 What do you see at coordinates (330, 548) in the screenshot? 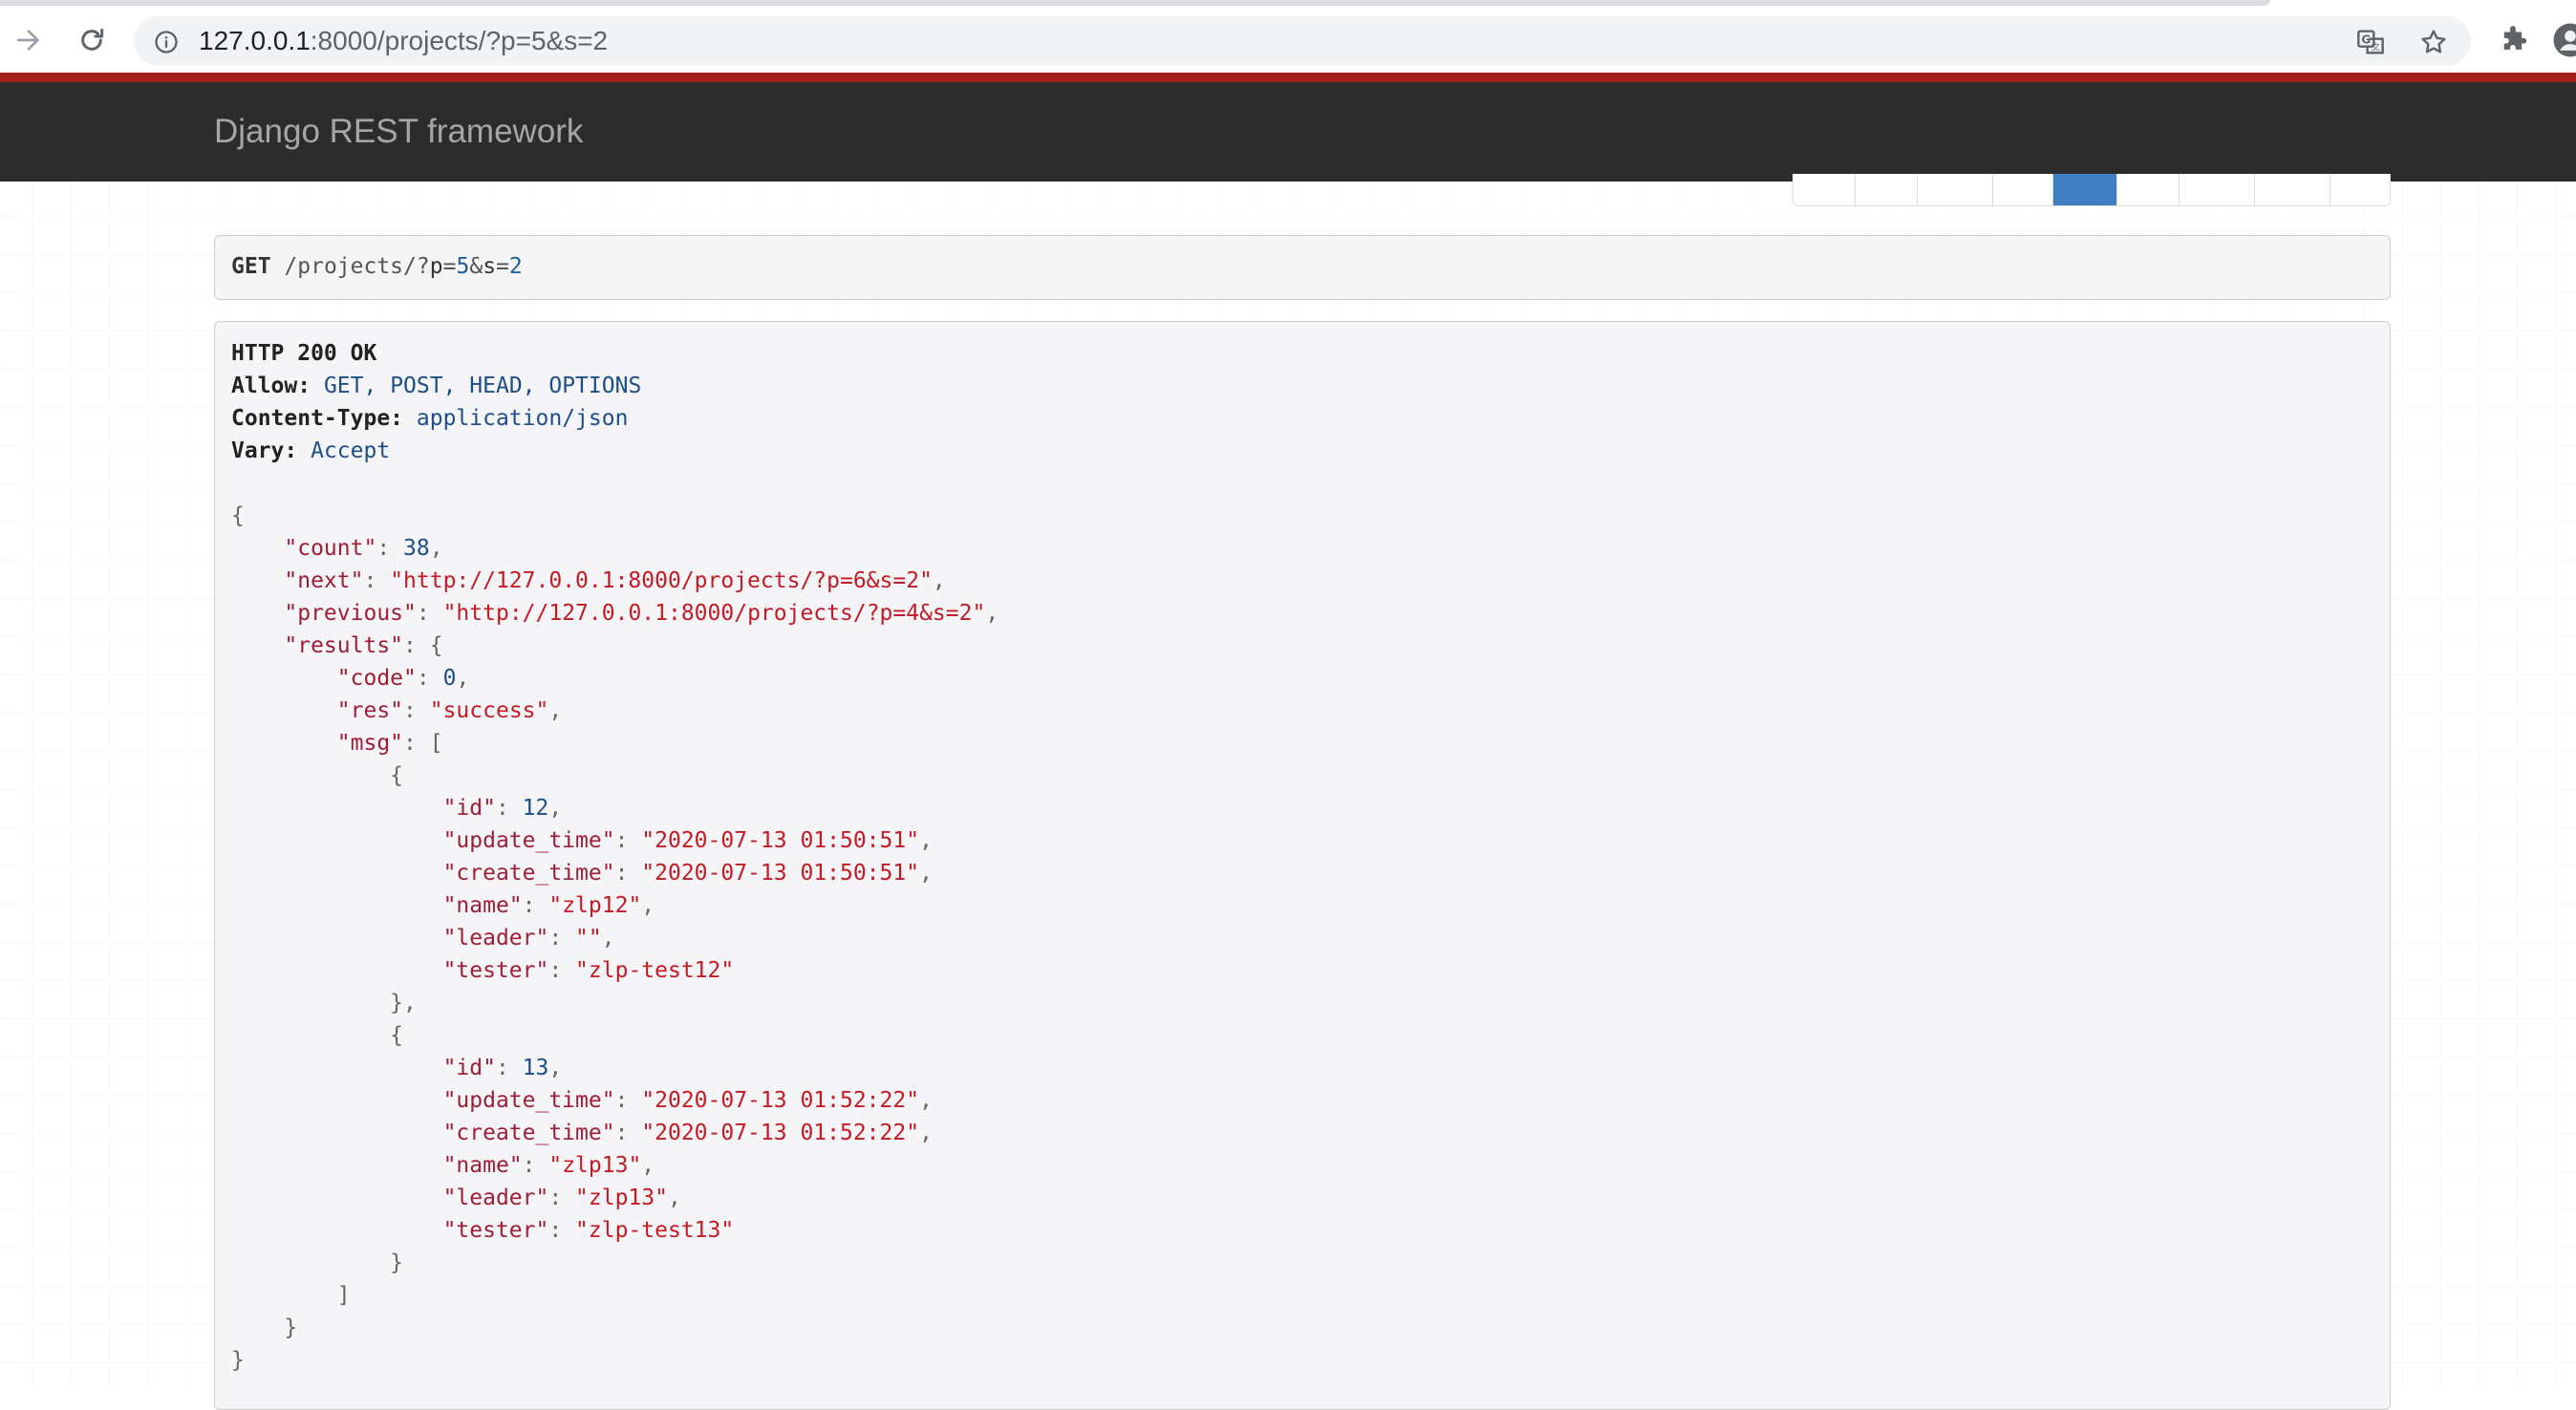
I see `json-key: "count"` at bounding box center [330, 548].